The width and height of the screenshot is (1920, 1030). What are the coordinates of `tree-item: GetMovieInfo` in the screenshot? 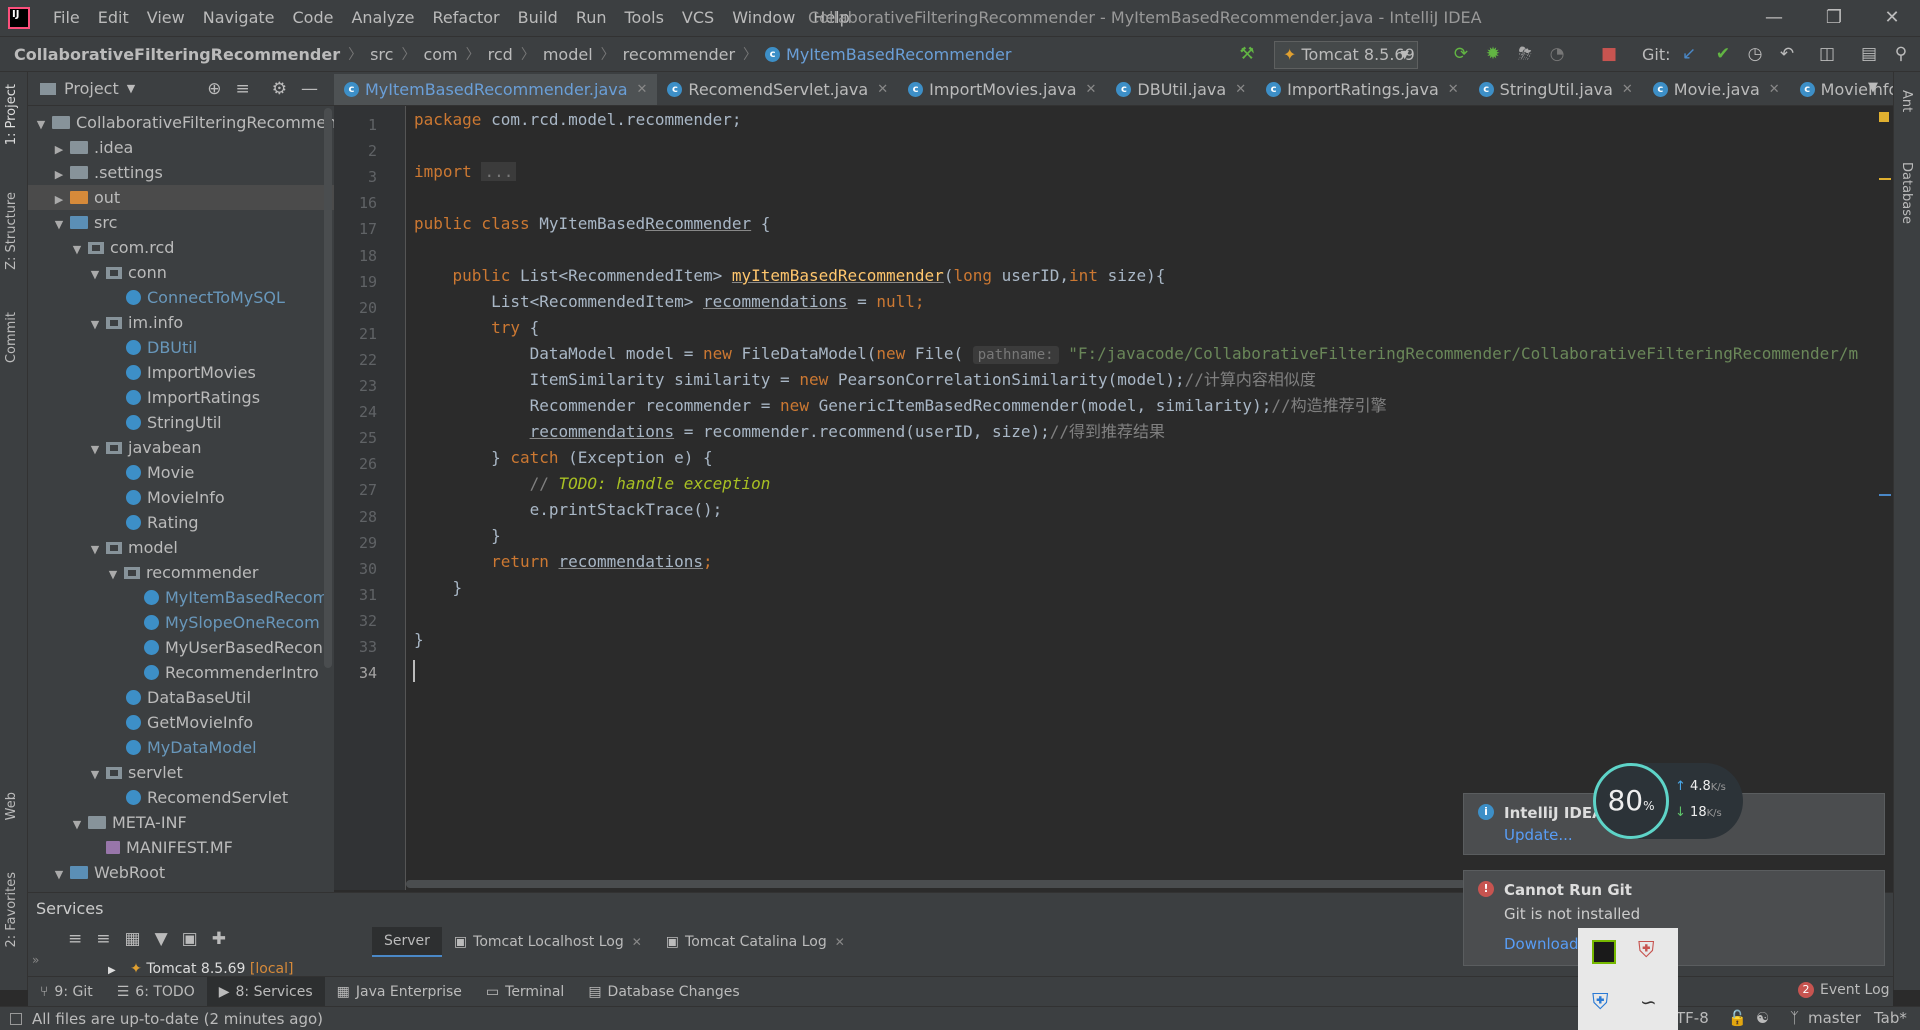 It's located at (181, 722).